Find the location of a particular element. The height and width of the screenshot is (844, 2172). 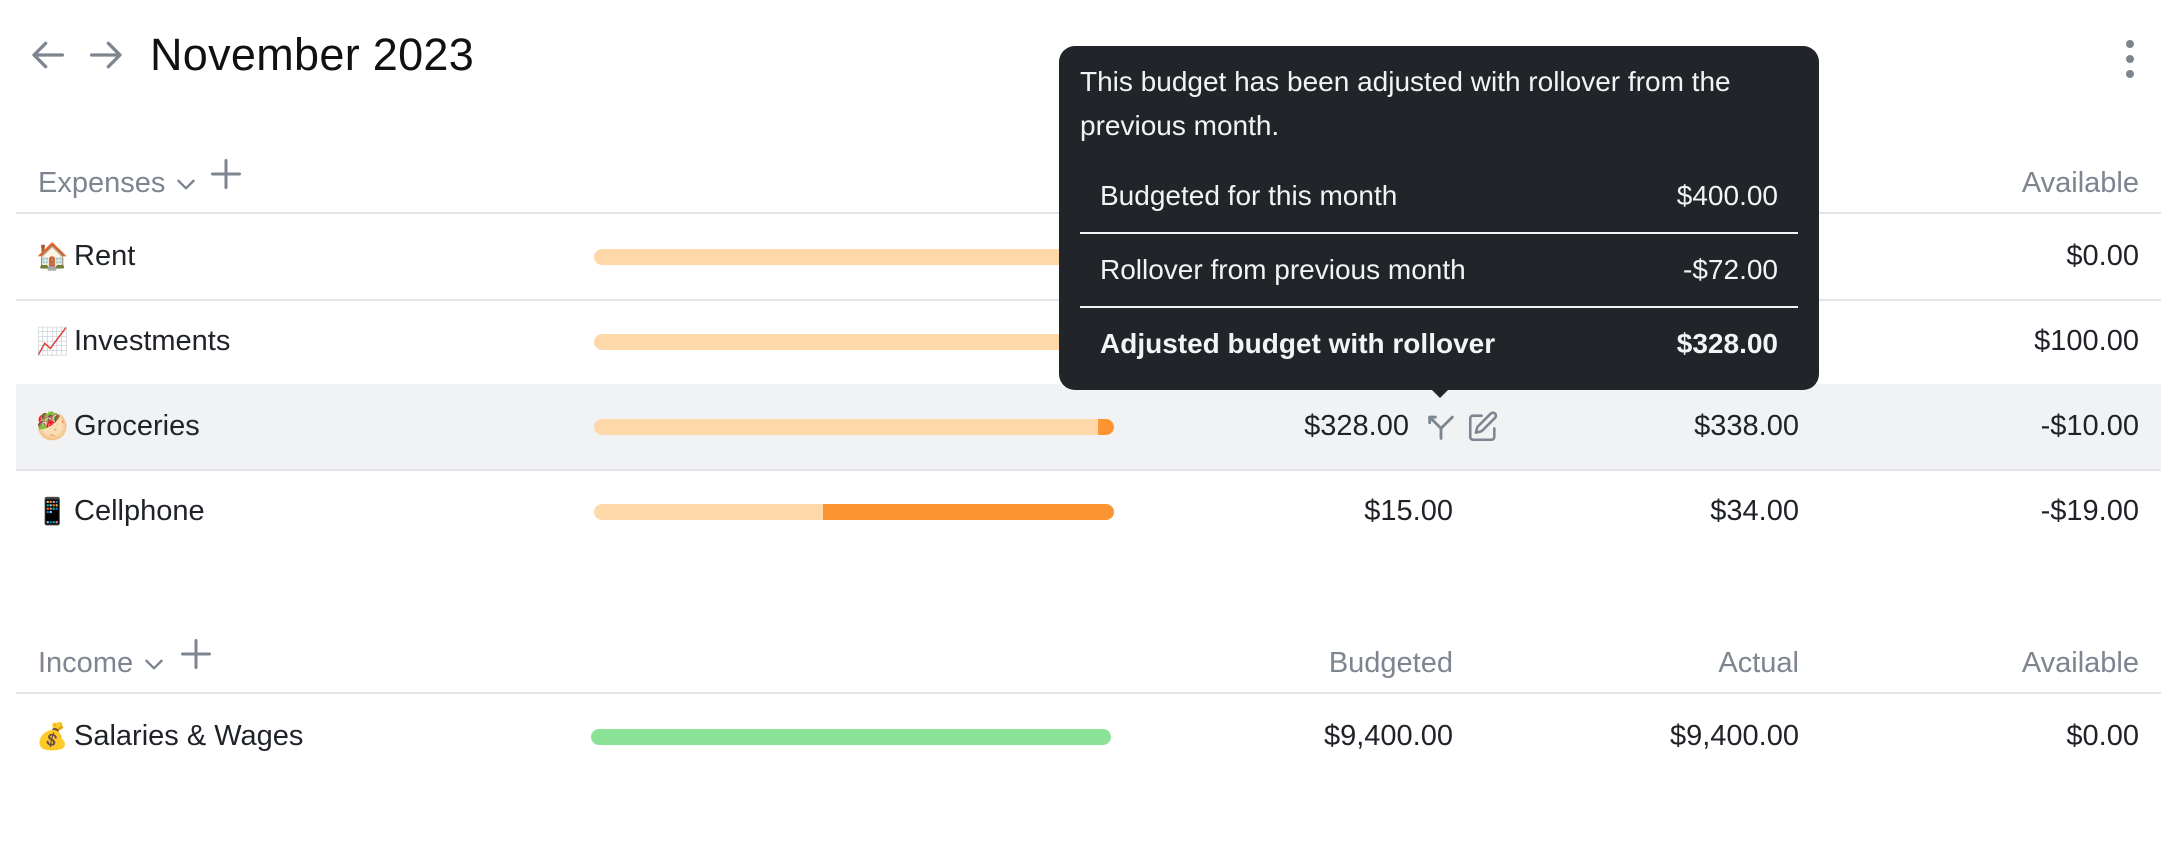

tooltip-label: Budgeted for this month is located at coordinates (1249, 195).